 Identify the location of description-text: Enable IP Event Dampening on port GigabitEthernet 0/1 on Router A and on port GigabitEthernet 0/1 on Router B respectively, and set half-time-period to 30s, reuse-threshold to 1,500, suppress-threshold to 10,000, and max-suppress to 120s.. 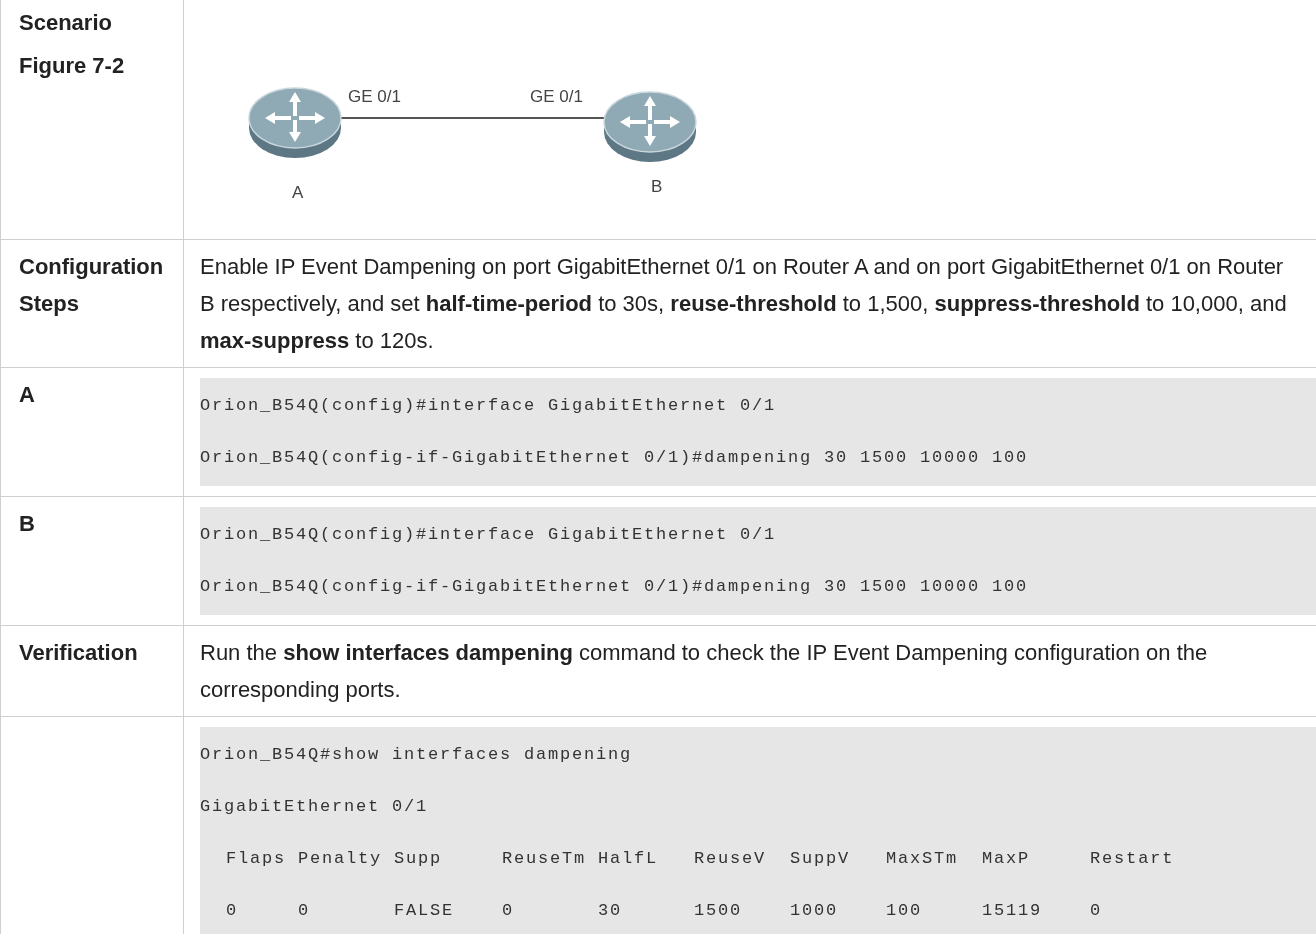
(744, 304).